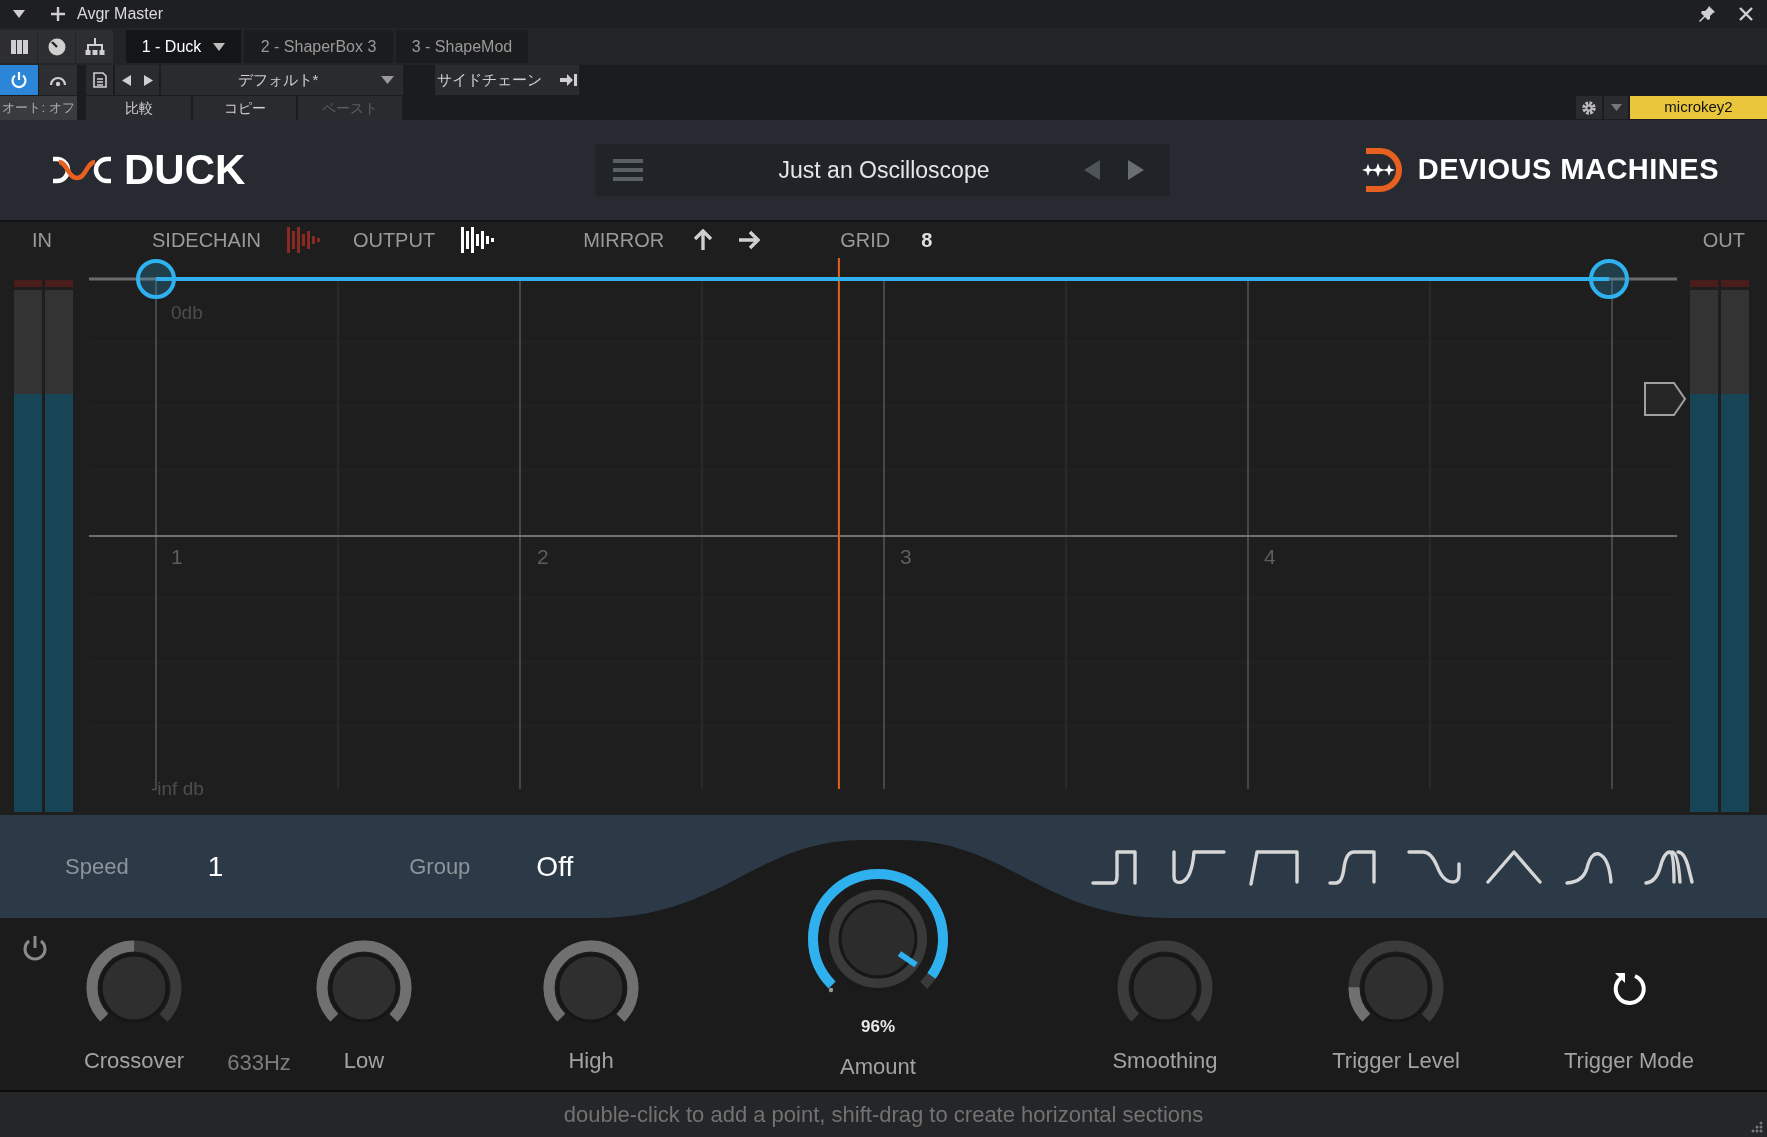 This screenshot has width=1767, height=1137. I want to click on close-icon, so click(1746, 14).